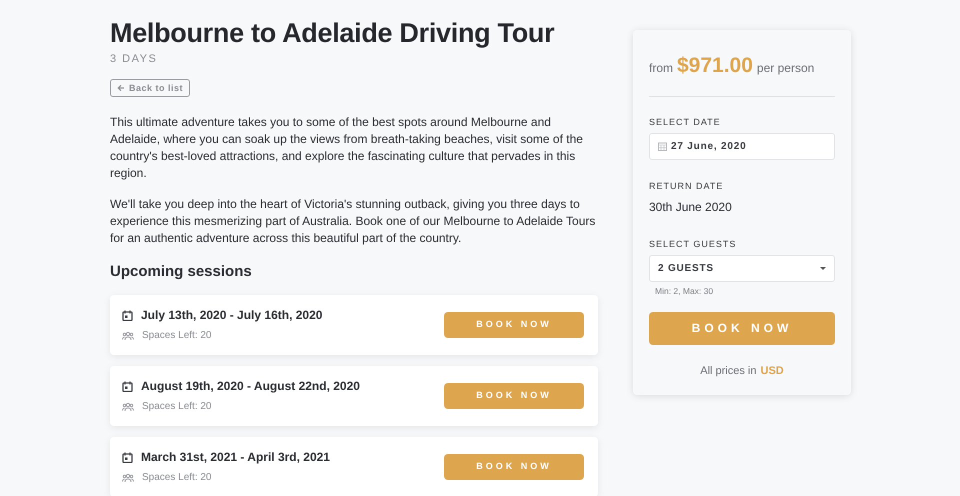 The width and height of the screenshot is (960, 496). I want to click on session-dates: July 13th, 2020 - July 16th, 2020, so click(231, 315).